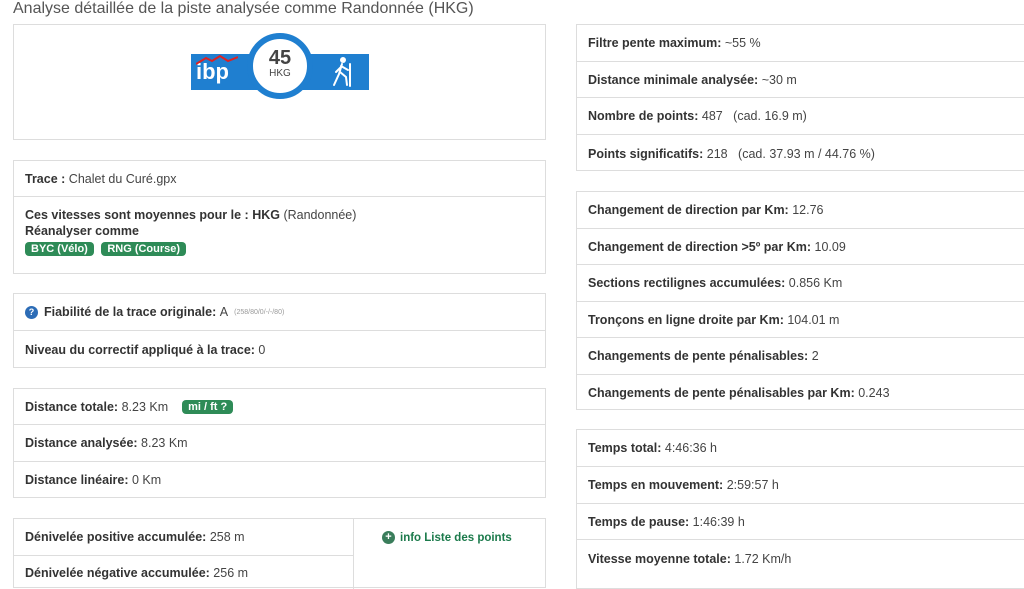  I want to click on stat-value: ~55 %, so click(742, 43).